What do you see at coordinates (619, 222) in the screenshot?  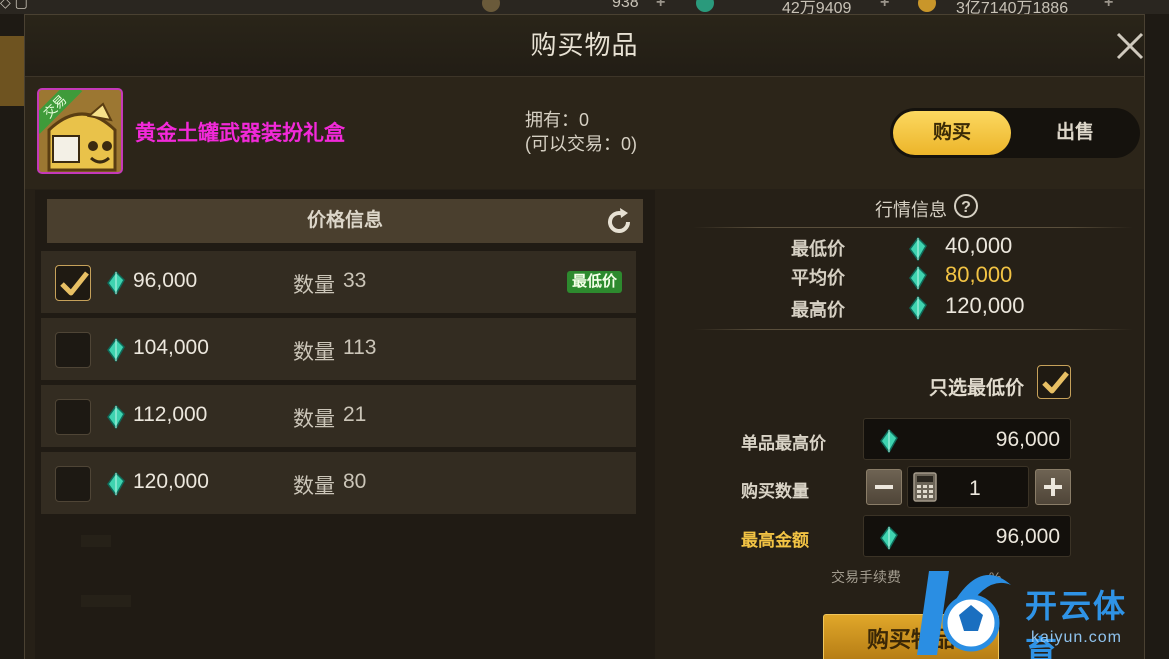 I see `refresh-icon` at bounding box center [619, 222].